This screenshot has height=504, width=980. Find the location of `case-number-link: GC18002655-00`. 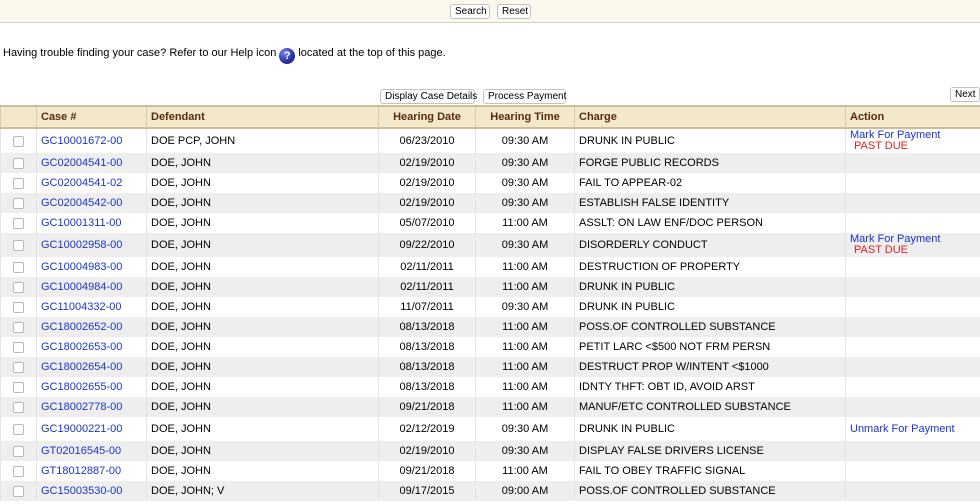

case-number-link: GC18002655-00 is located at coordinates (81, 387).